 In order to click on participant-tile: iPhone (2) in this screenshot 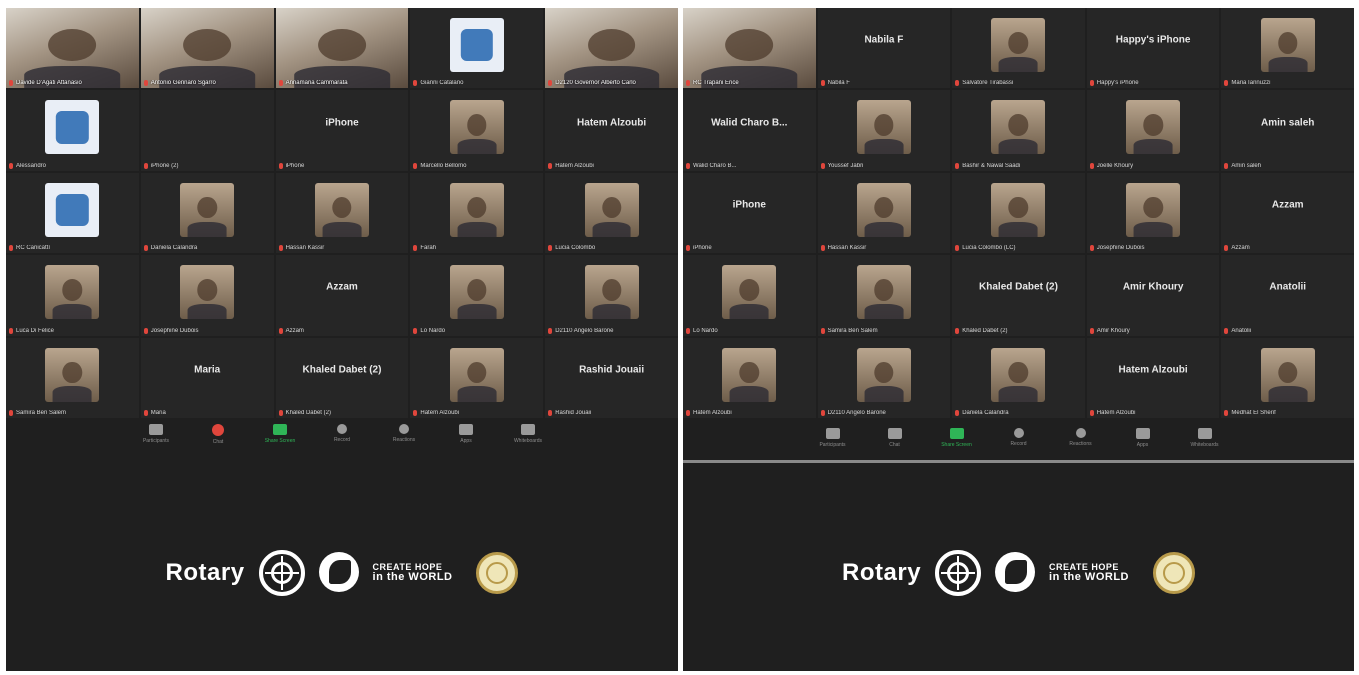, I will do `click(207, 130)`.